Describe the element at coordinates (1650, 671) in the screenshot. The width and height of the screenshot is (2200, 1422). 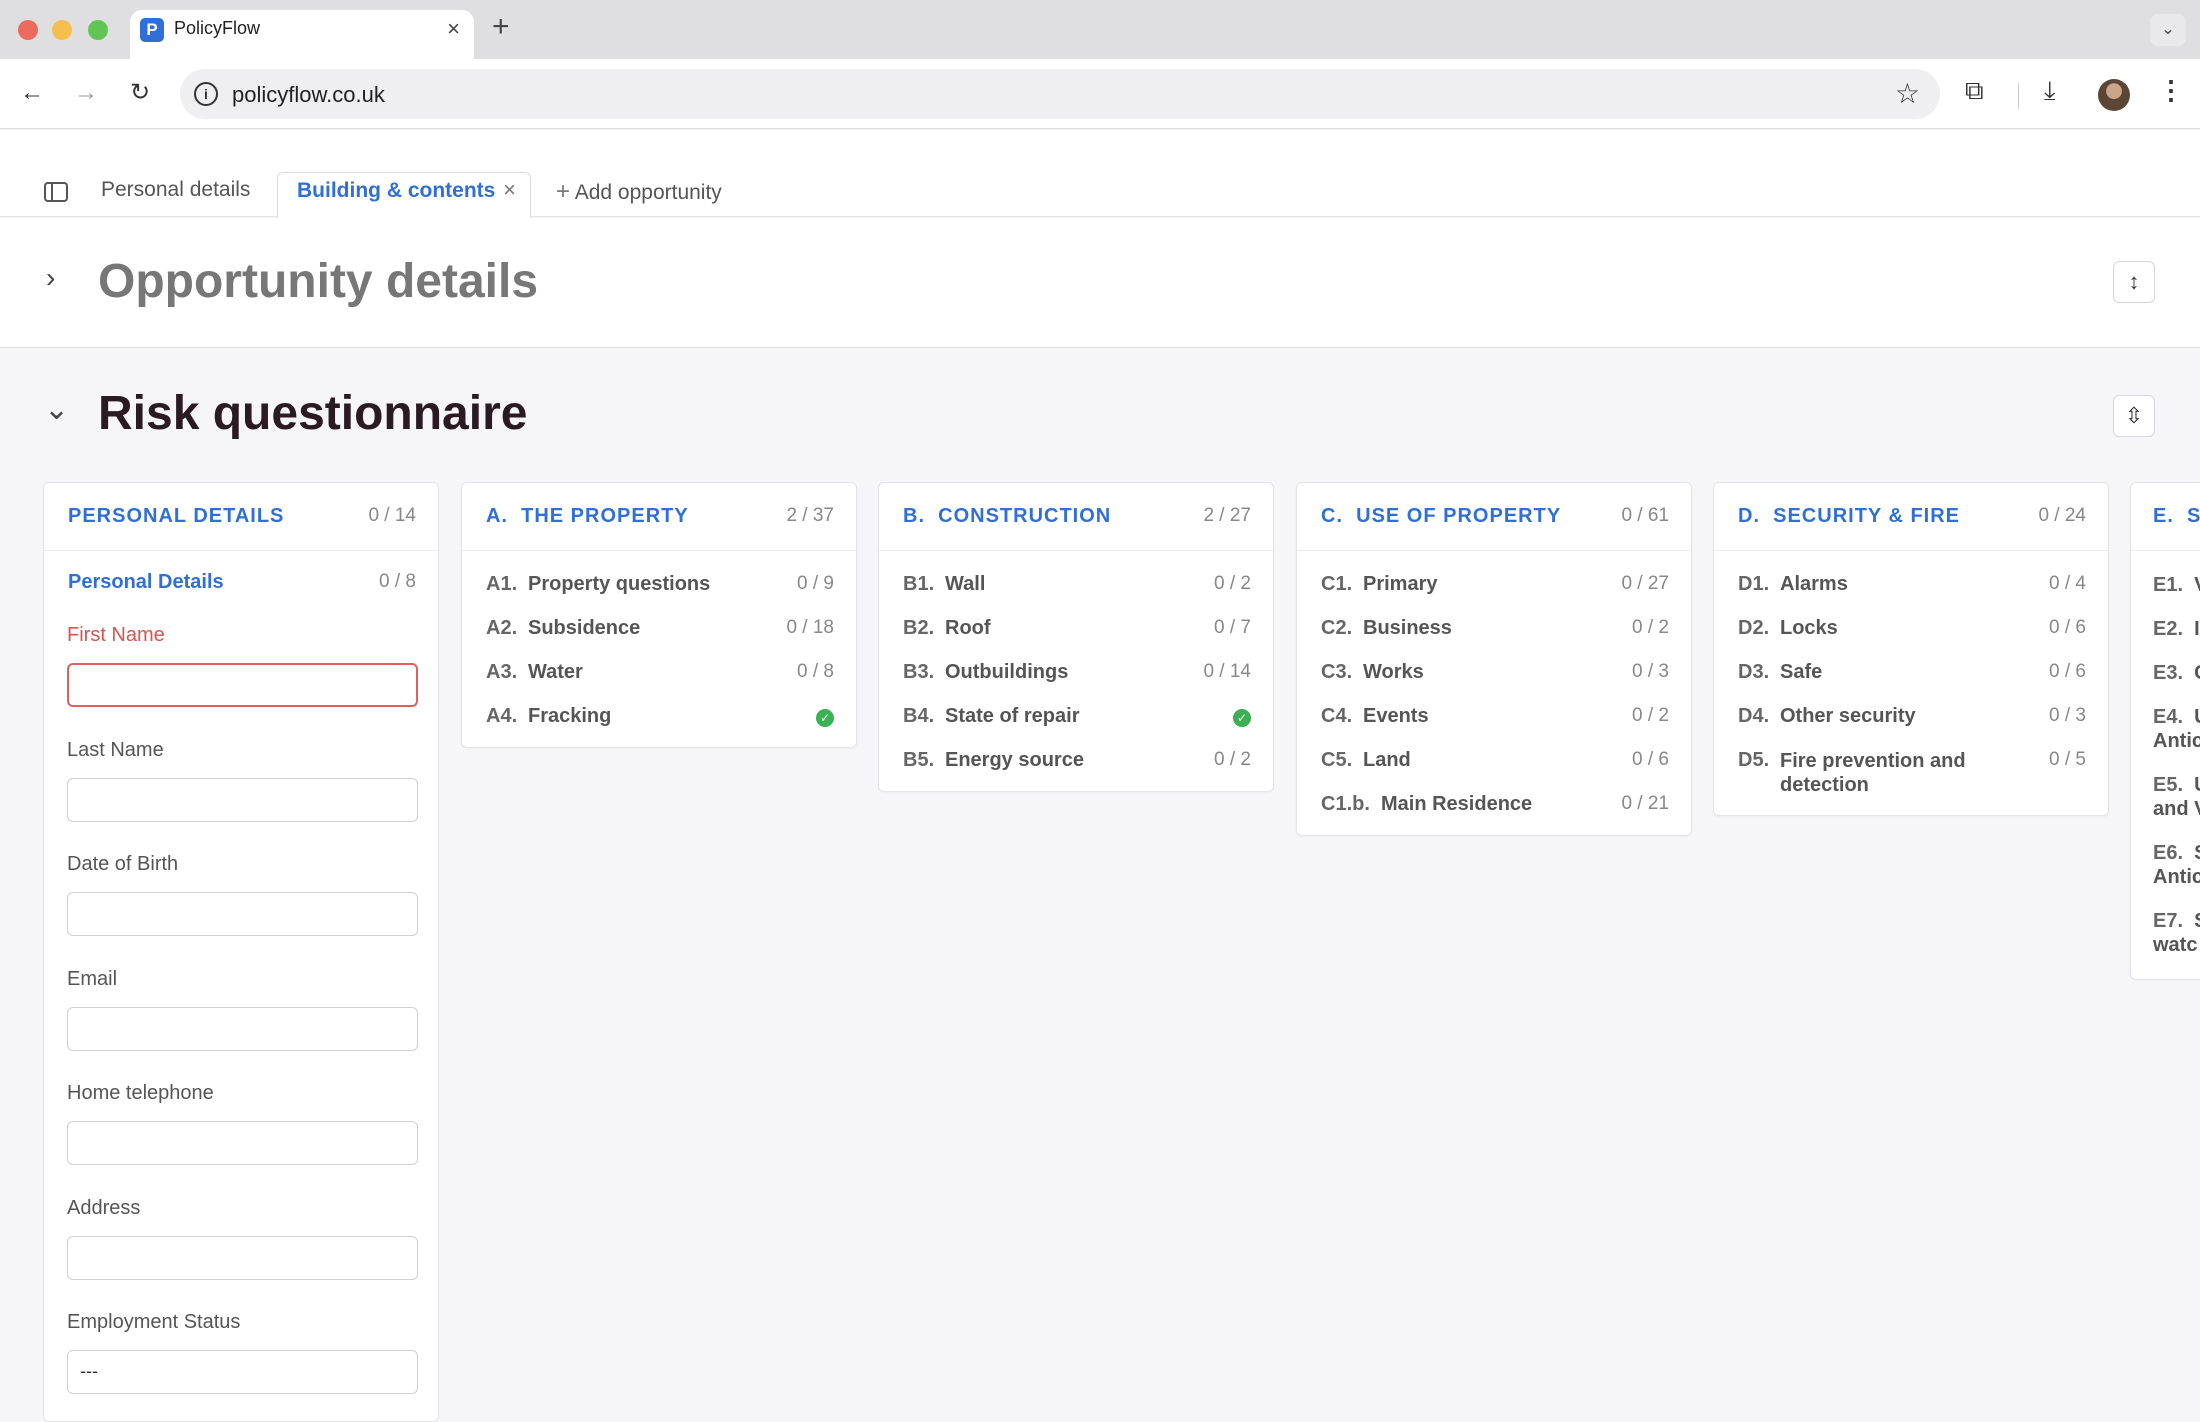
I see `row-progress: 0 / 3` at that location.